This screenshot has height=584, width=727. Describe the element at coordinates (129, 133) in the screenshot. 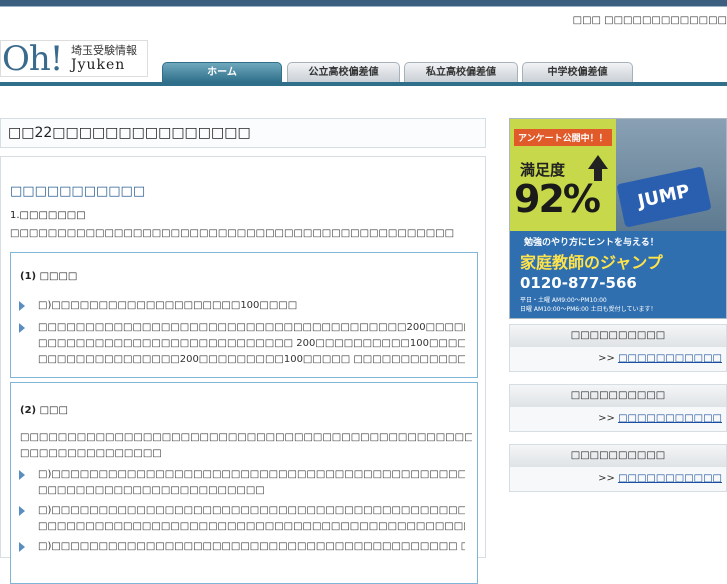

I see `page-title: □□22□□□□□□□□□□□□□□□` at that location.